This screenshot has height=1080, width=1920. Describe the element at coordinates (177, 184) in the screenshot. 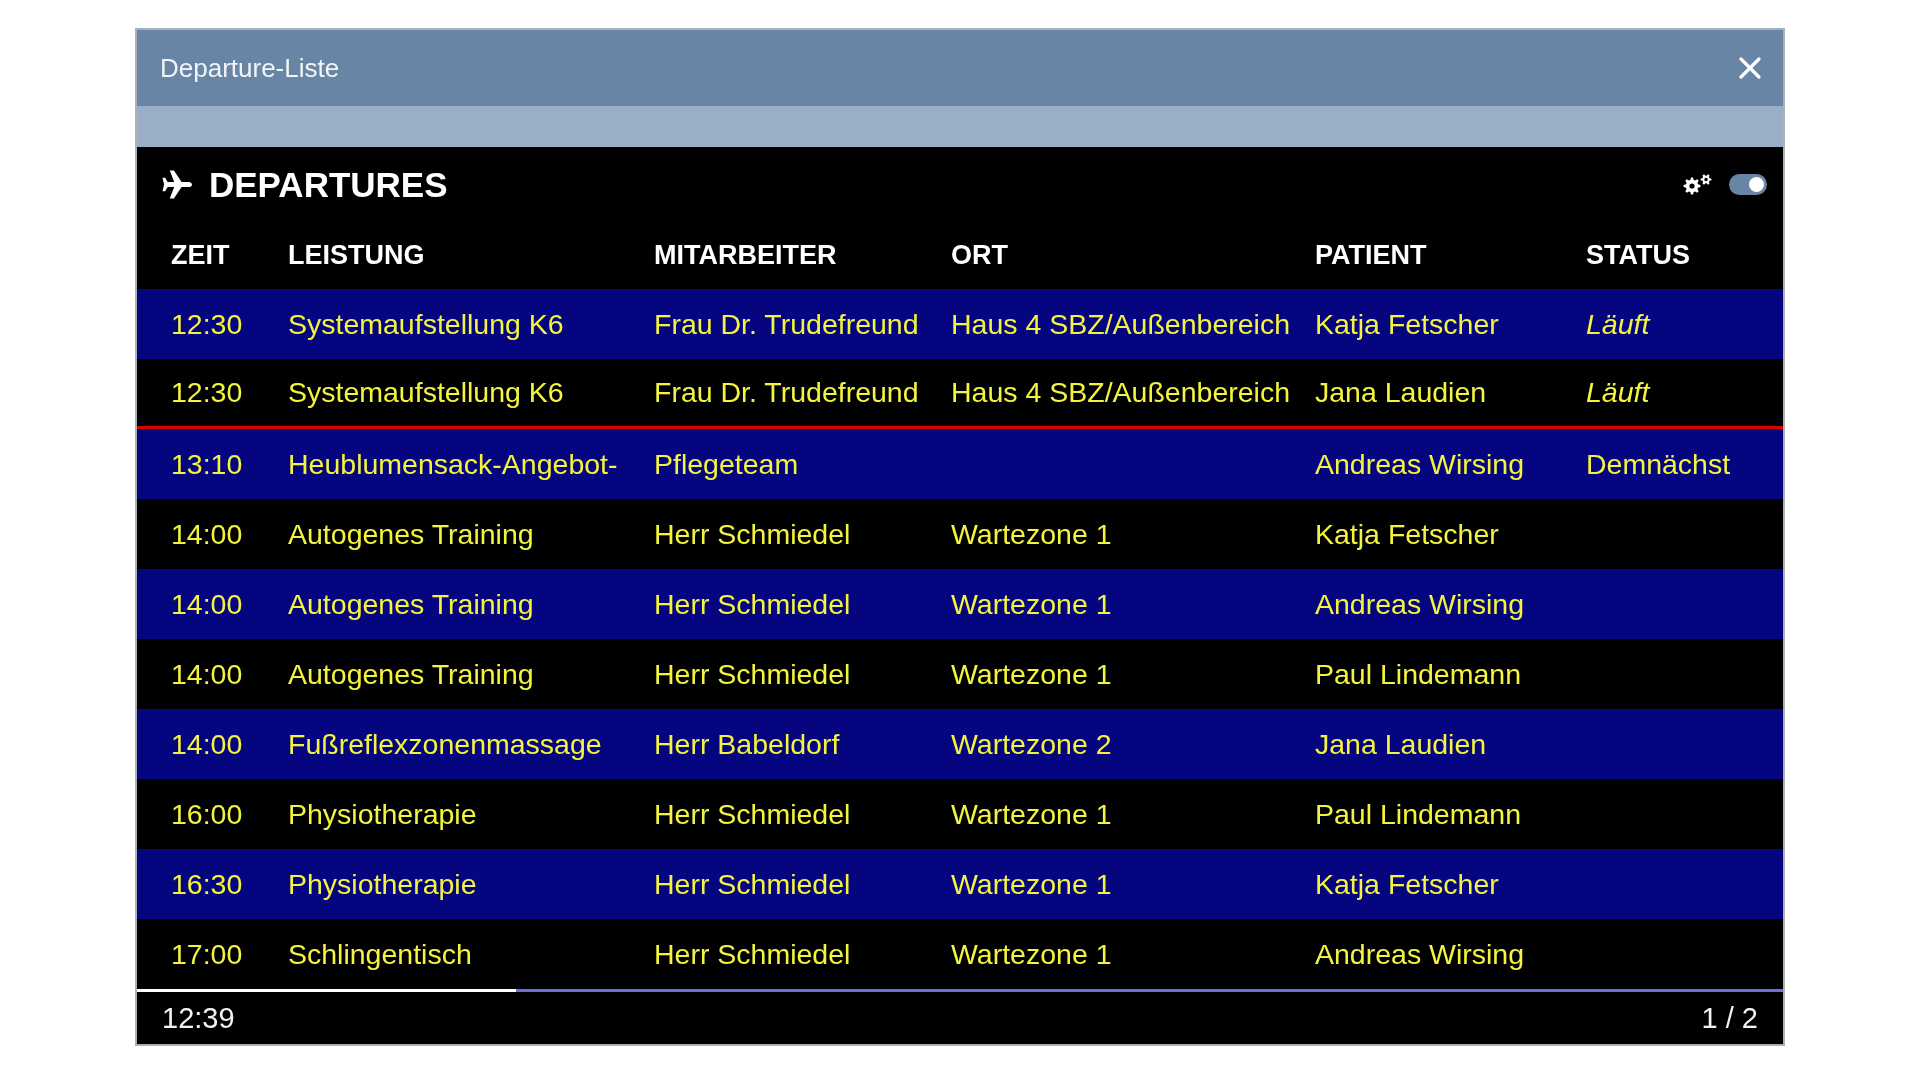

I see `airplane-icon` at that location.